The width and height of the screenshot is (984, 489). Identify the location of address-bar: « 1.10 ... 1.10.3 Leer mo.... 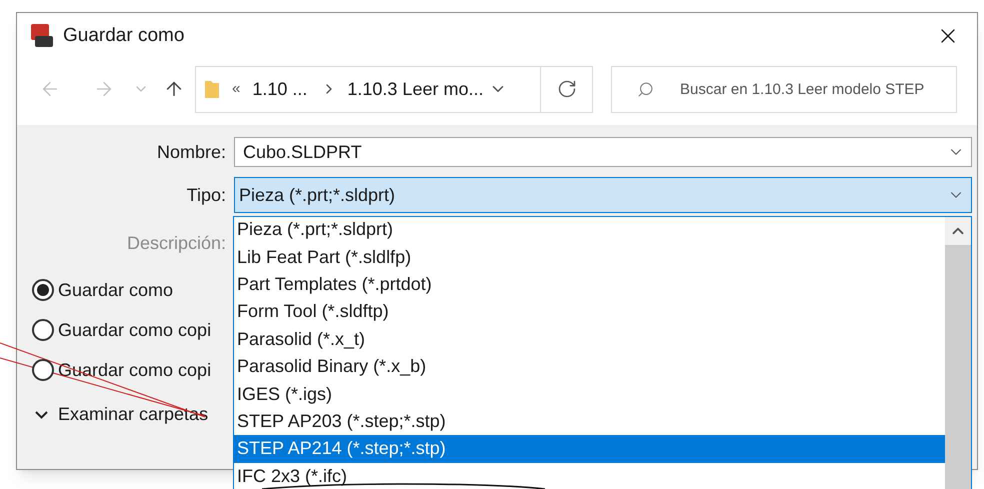
(394, 89).